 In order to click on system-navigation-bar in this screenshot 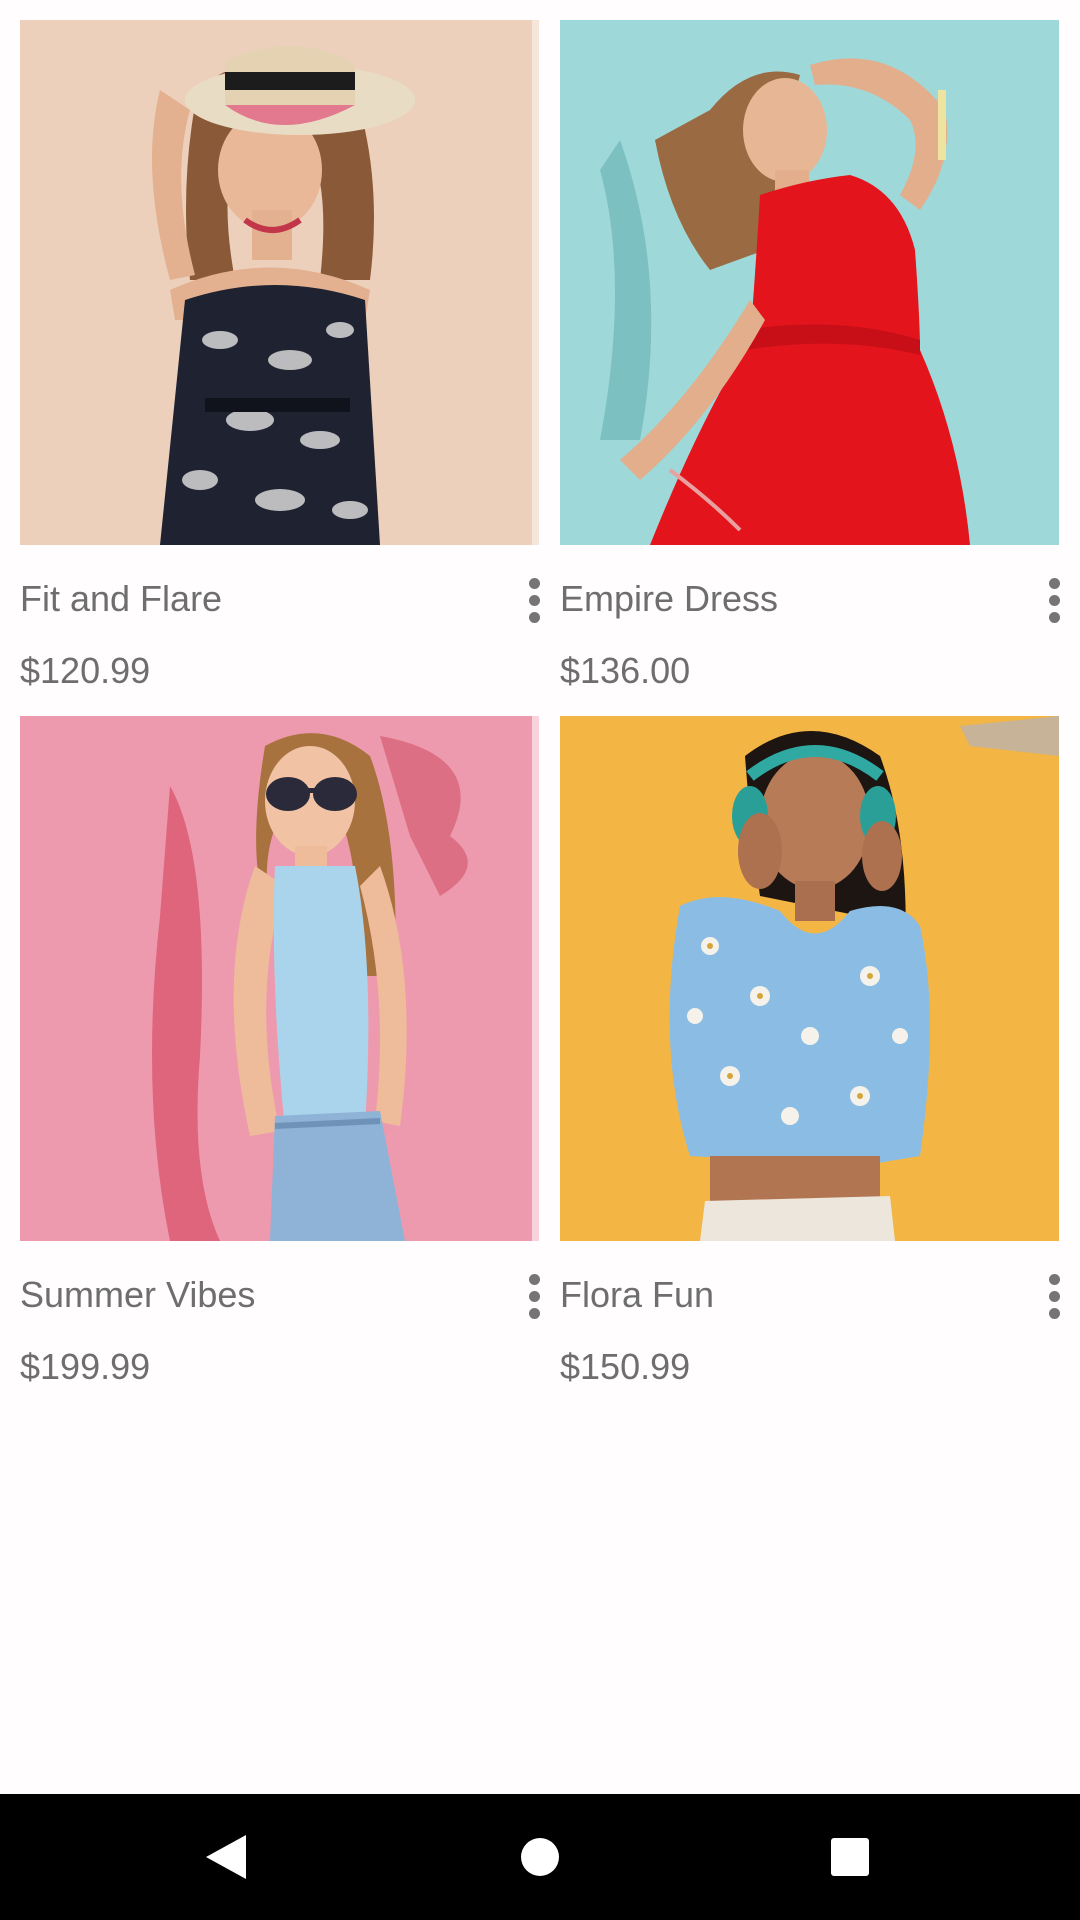, I will do `click(540, 1857)`.